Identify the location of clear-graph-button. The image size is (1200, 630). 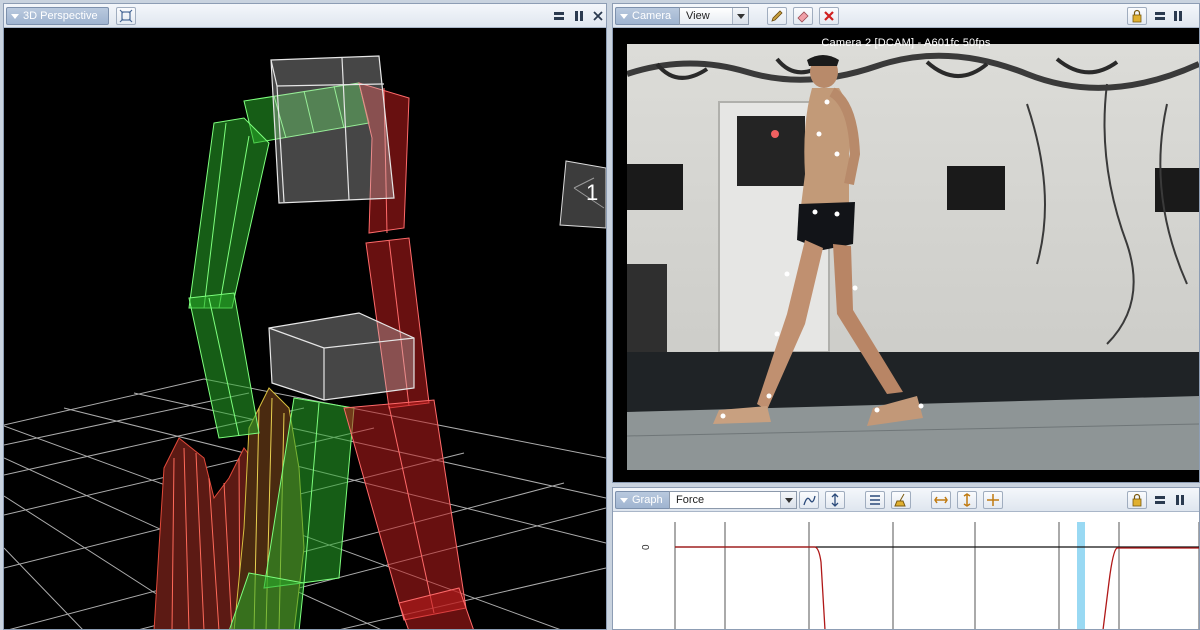
(901, 500).